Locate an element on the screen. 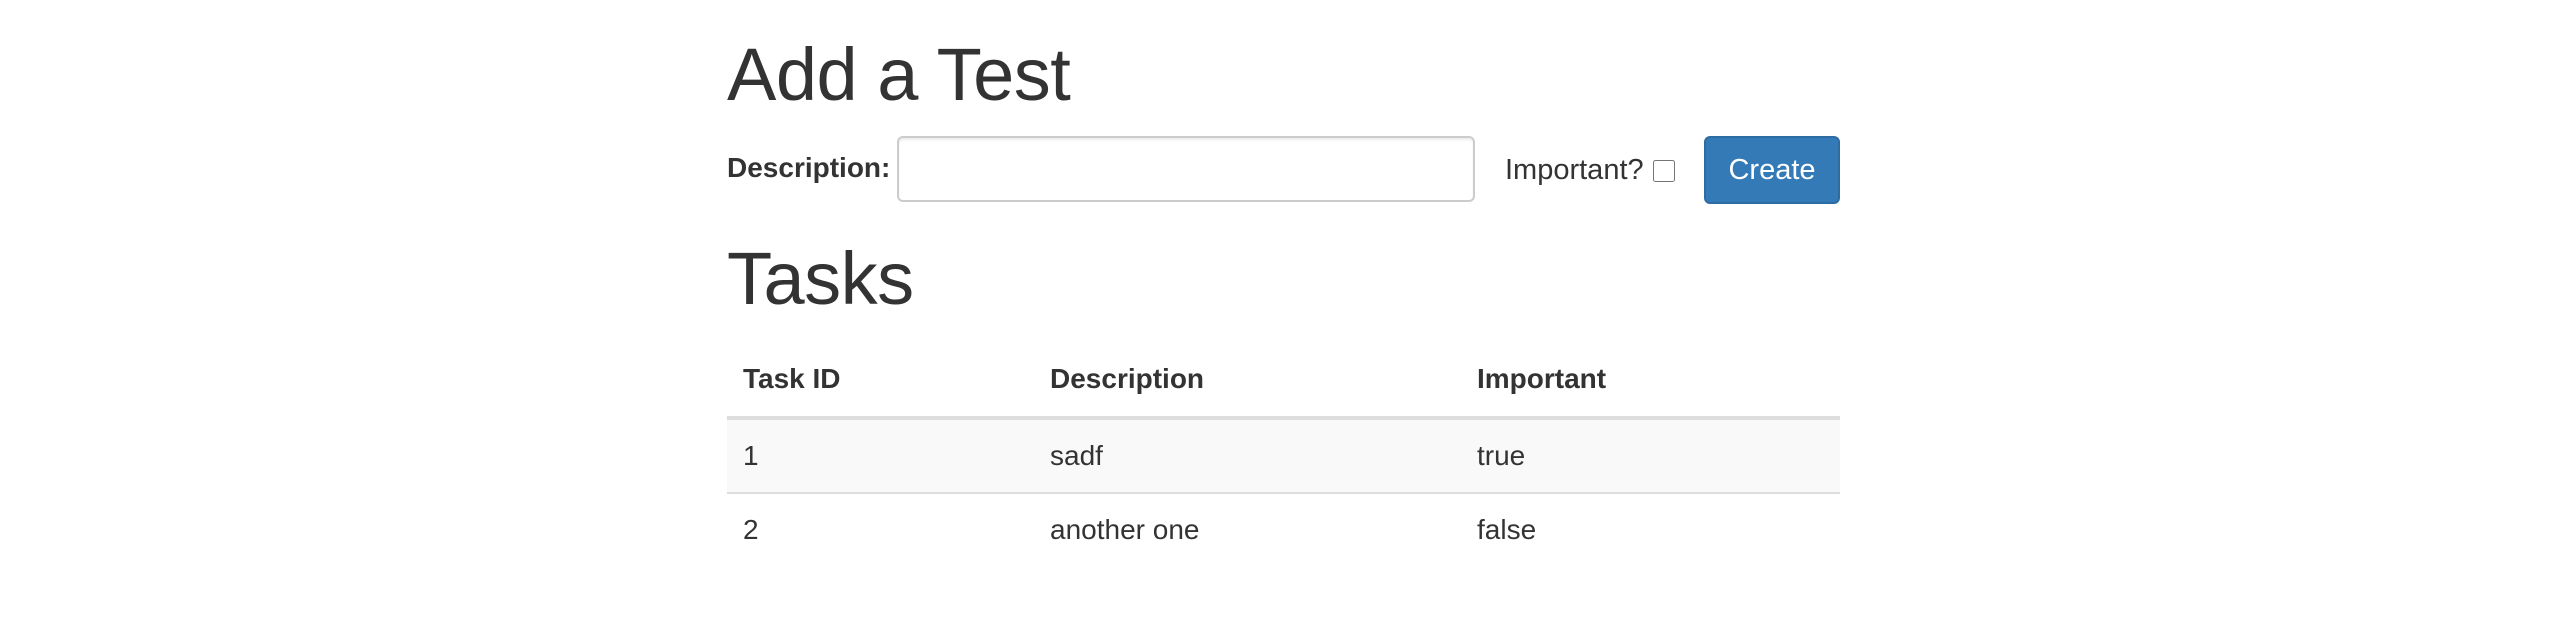 This screenshot has width=2560, height=638. task-important-cell: false is located at coordinates (1650, 529).